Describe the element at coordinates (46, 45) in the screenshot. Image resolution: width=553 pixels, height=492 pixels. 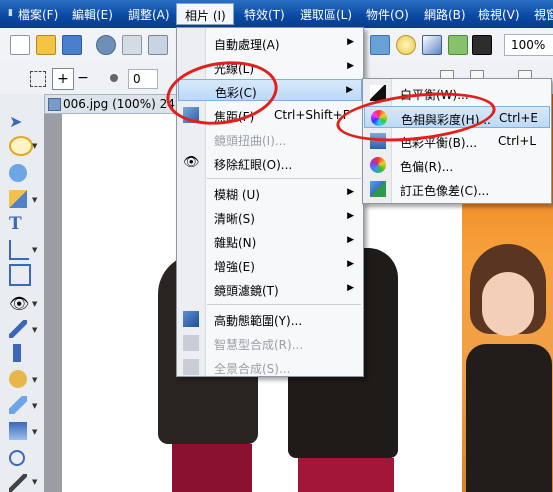
I see `open-folder-icon` at that location.